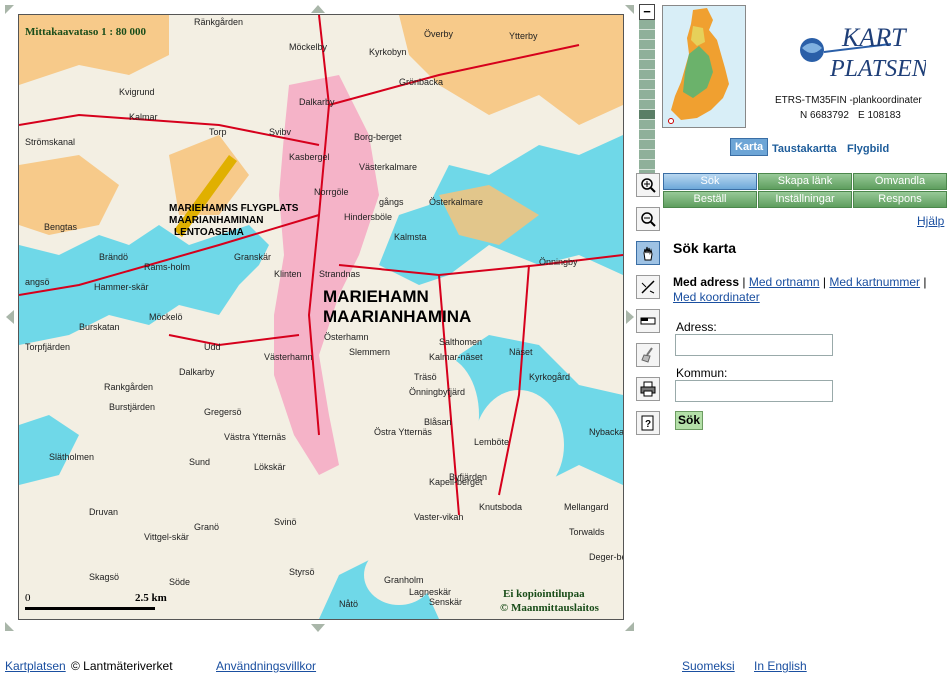 This screenshot has height=680, width=950. Describe the element at coordinates (403, 432) in the screenshot. I see `place-name-label: Östra Ytternäs` at that location.